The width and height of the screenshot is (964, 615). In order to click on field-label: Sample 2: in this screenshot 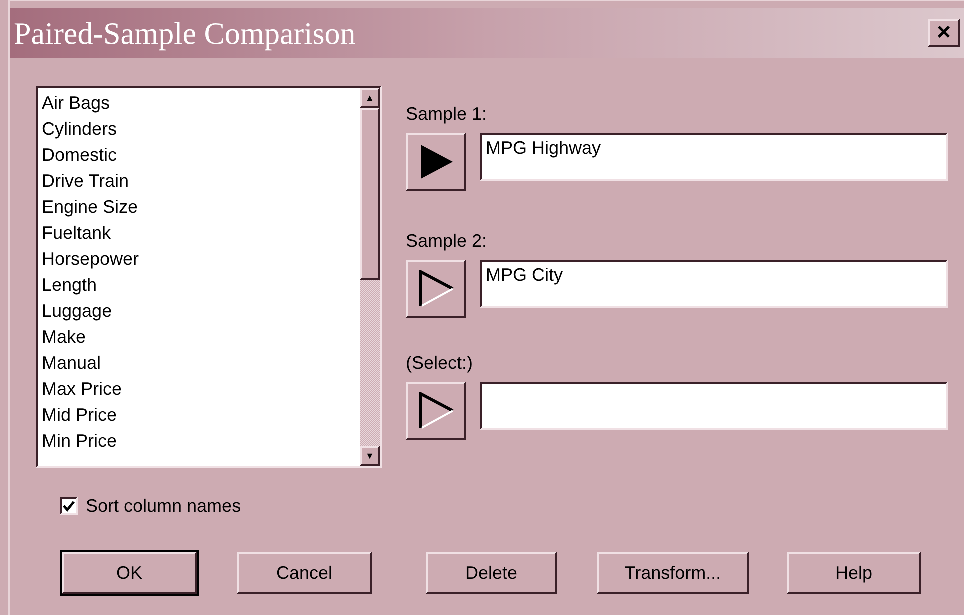, I will do `click(447, 241)`.